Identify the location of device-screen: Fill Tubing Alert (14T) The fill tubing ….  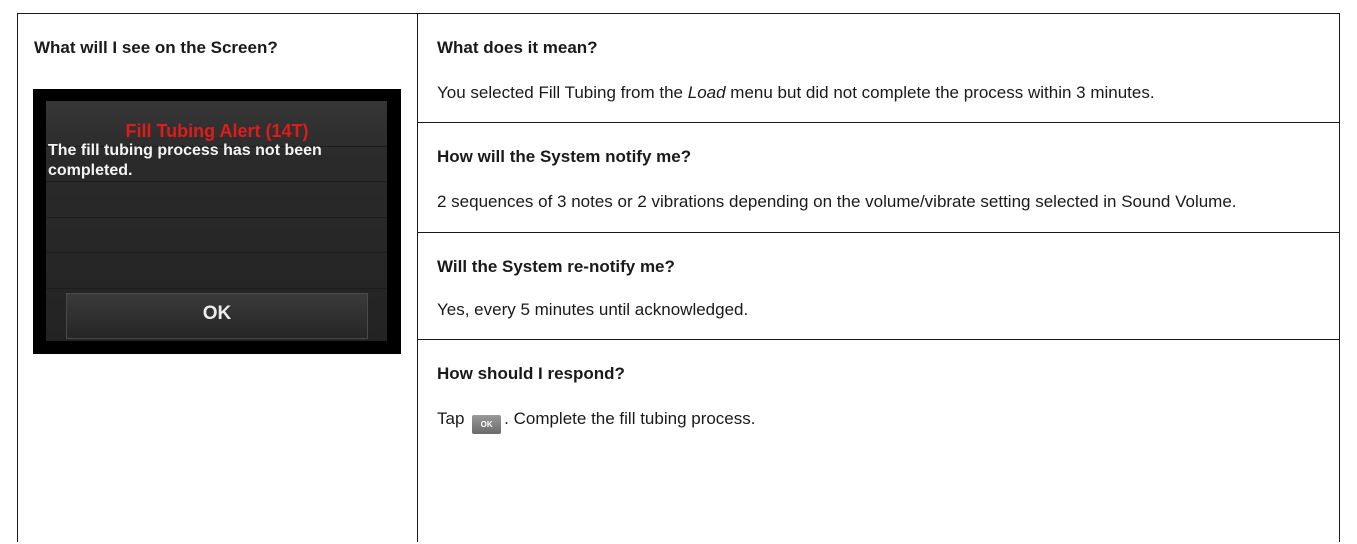
(217, 221).